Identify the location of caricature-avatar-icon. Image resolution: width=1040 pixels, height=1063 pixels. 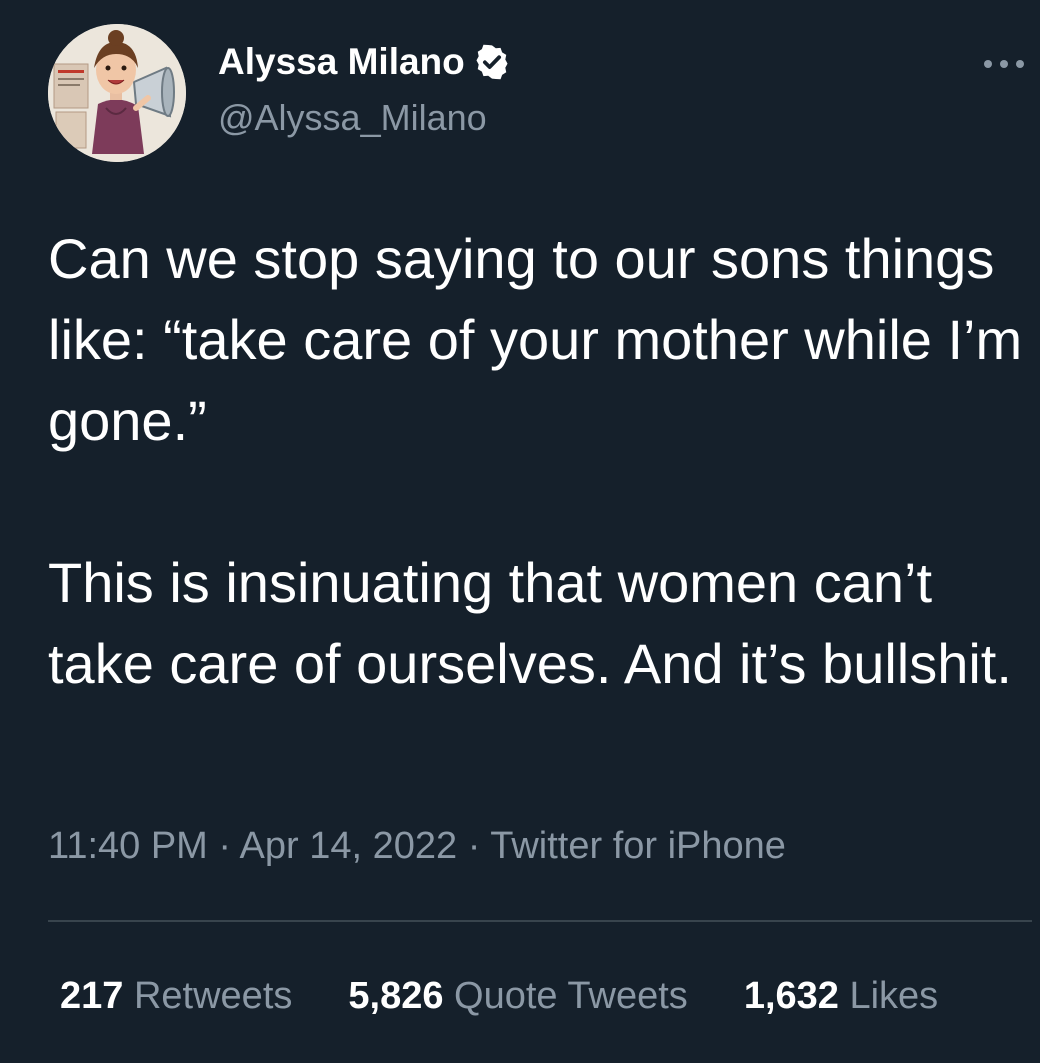
(117, 93).